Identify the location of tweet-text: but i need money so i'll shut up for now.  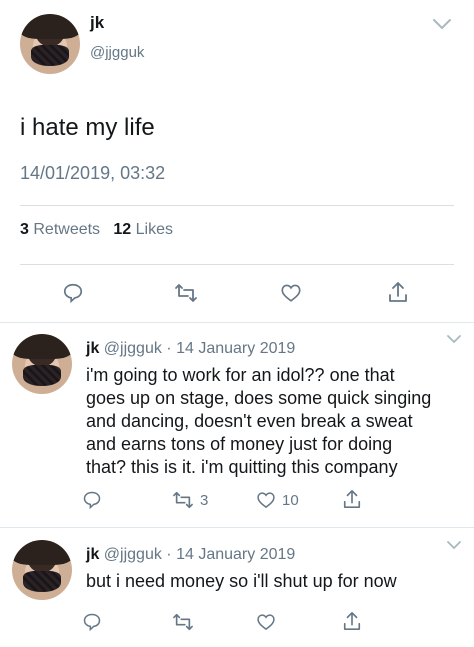
(276, 581).